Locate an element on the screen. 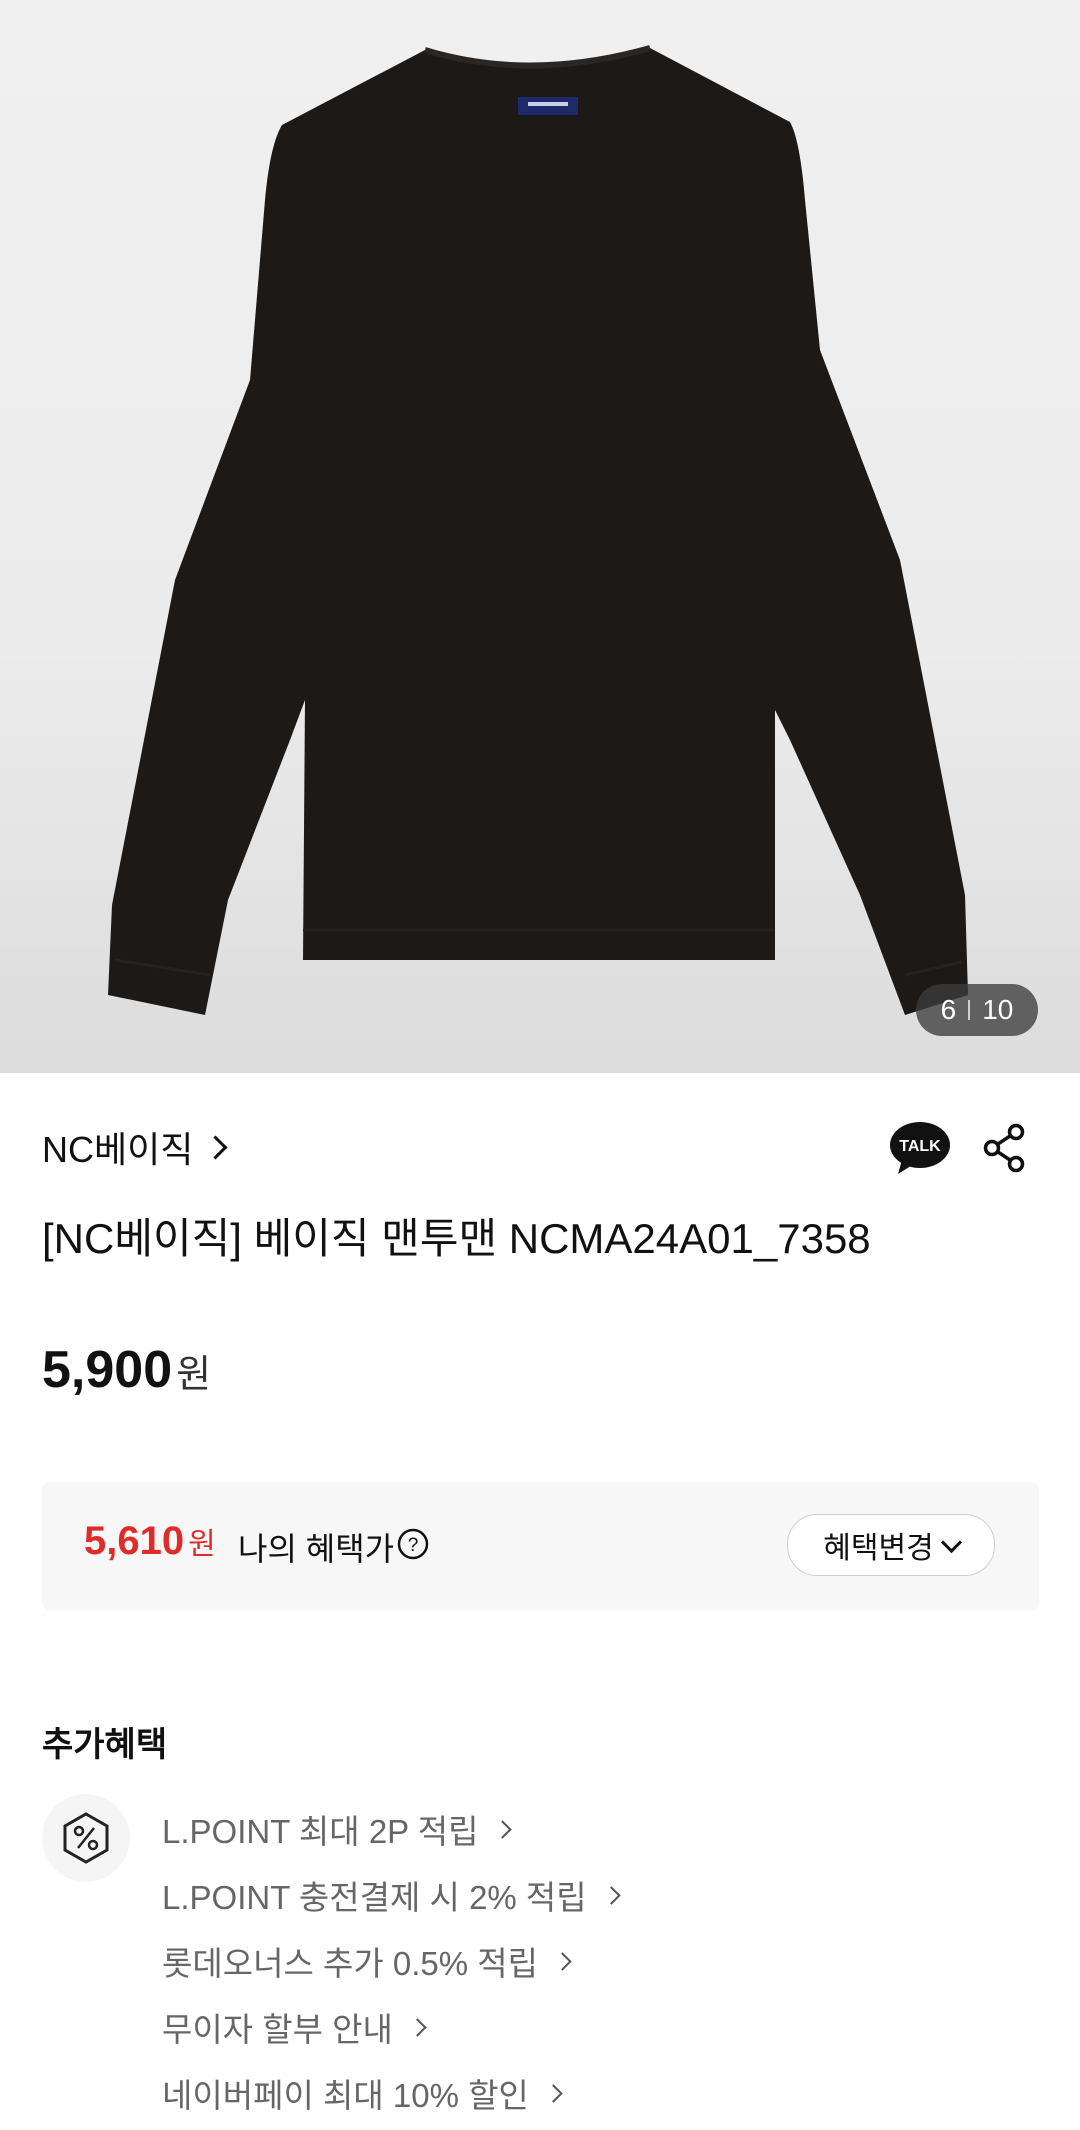 This screenshot has height=2130, width=1080. benefit-item-label: L.POINT 최대 2P 적립 is located at coordinates (320, 1831).